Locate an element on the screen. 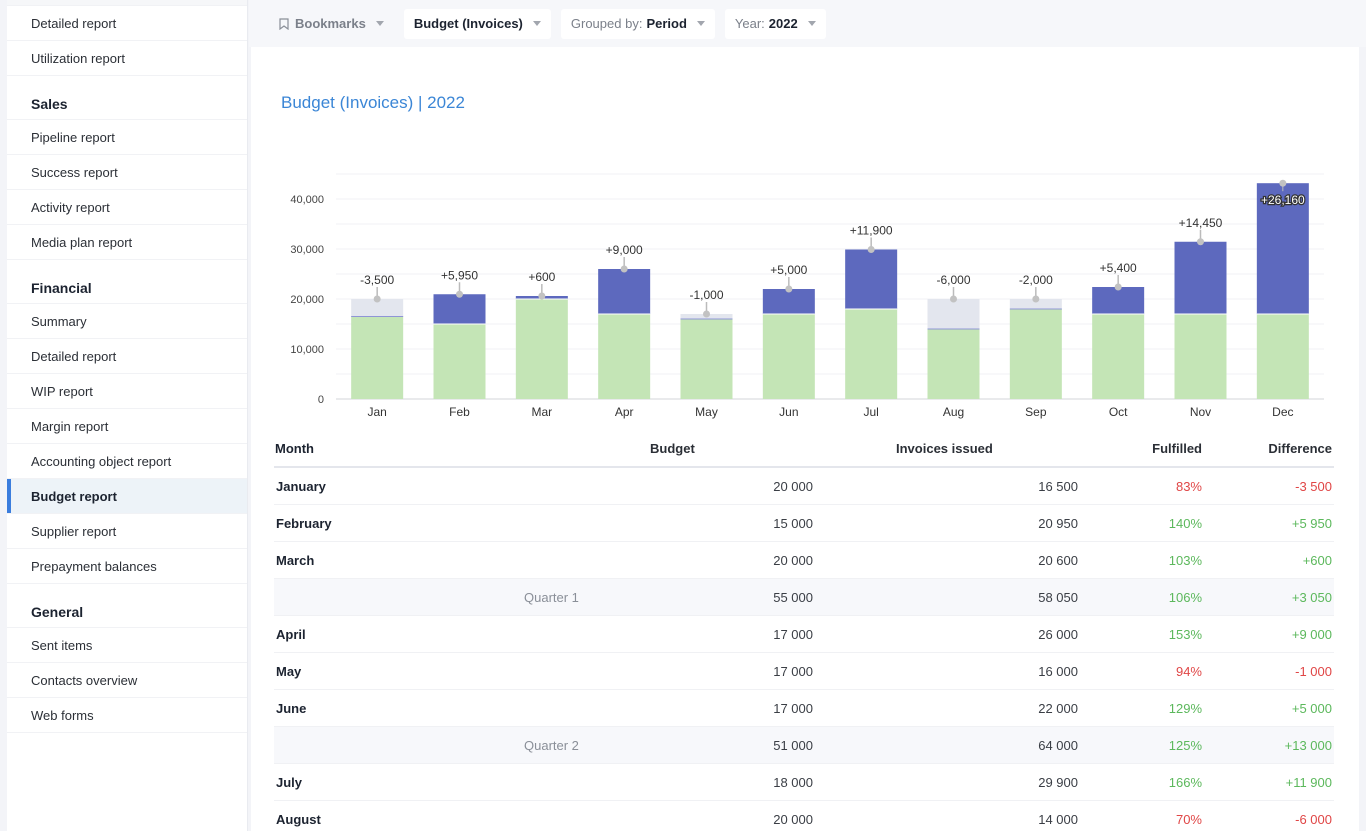 This screenshot has height=831, width=1366. cell-invoices: 14 000 is located at coordinates (1058, 819).